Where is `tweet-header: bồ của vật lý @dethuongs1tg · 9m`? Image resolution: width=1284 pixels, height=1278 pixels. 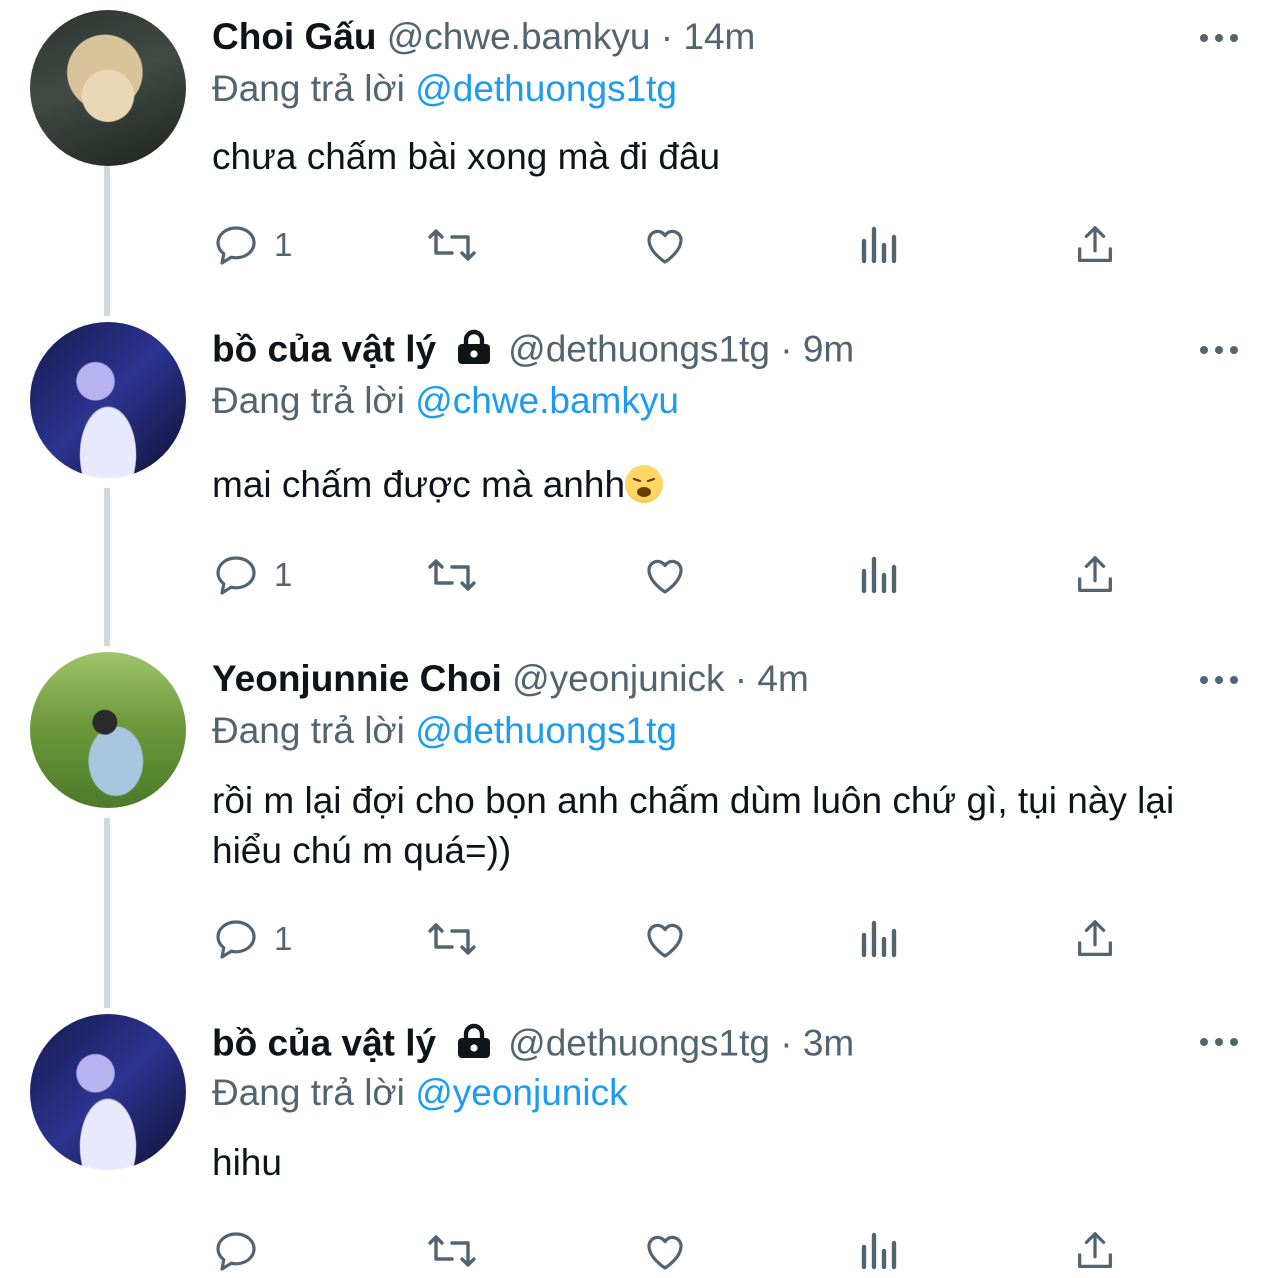 tweet-header: bồ của vật lý @dethuongs1tg · 9m is located at coordinates (533, 351).